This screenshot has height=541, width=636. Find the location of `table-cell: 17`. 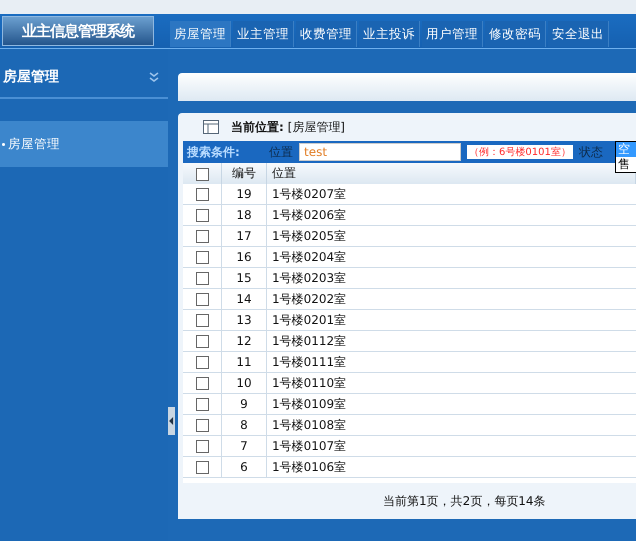

table-cell: 17 is located at coordinates (244, 236).